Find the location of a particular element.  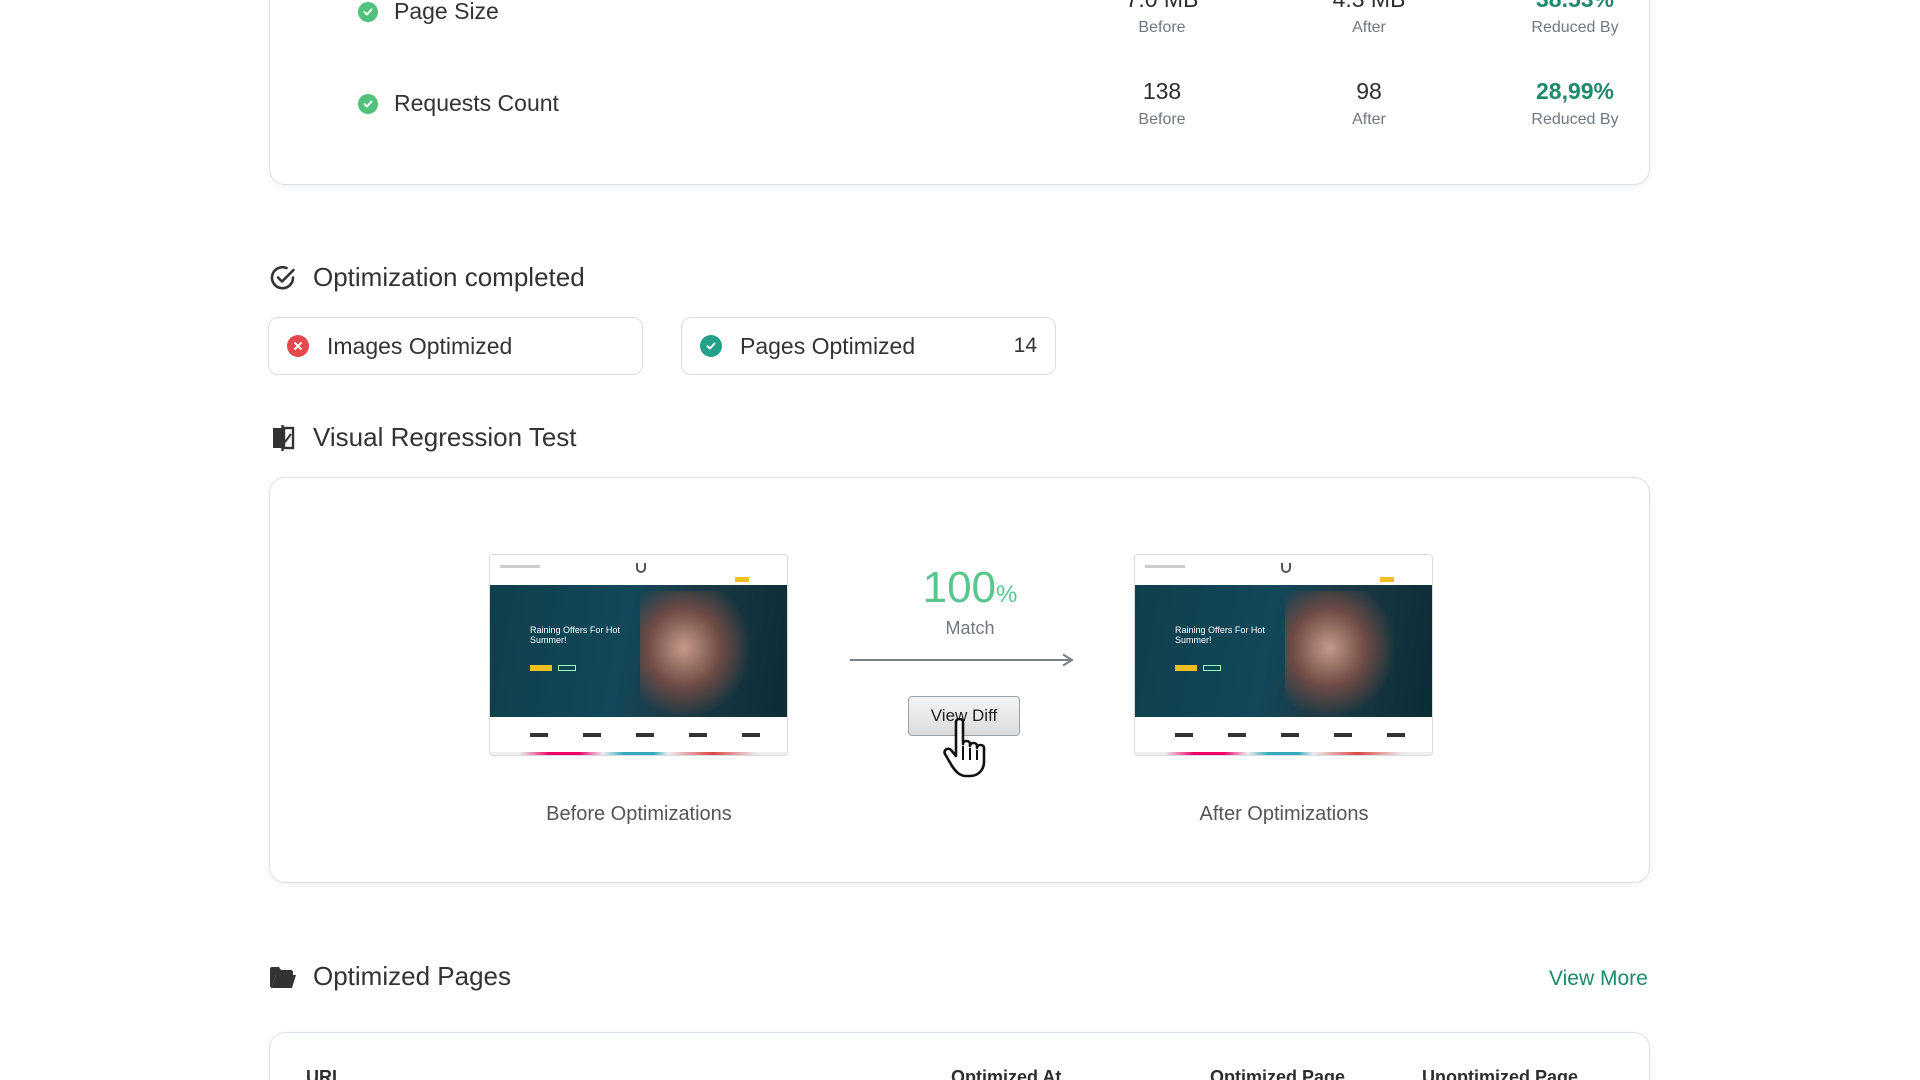

match-value: 100 is located at coordinates (959, 587).